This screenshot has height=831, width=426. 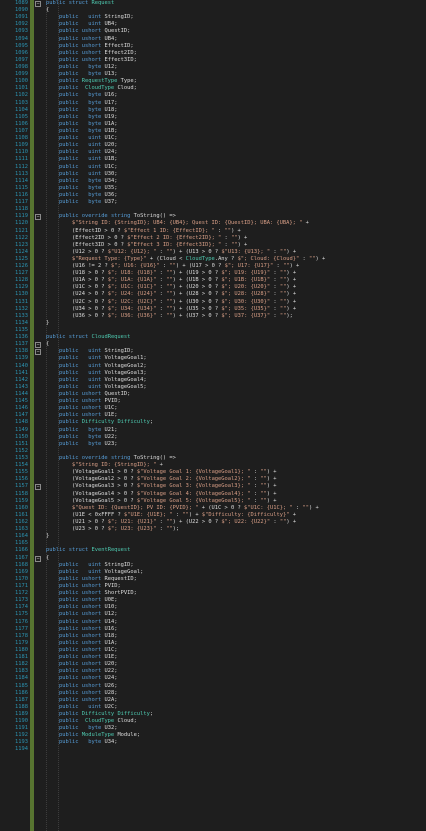 What do you see at coordinates (236, 131) in the screenshot?
I see `code-line: public byte U1B;` at bounding box center [236, 131].